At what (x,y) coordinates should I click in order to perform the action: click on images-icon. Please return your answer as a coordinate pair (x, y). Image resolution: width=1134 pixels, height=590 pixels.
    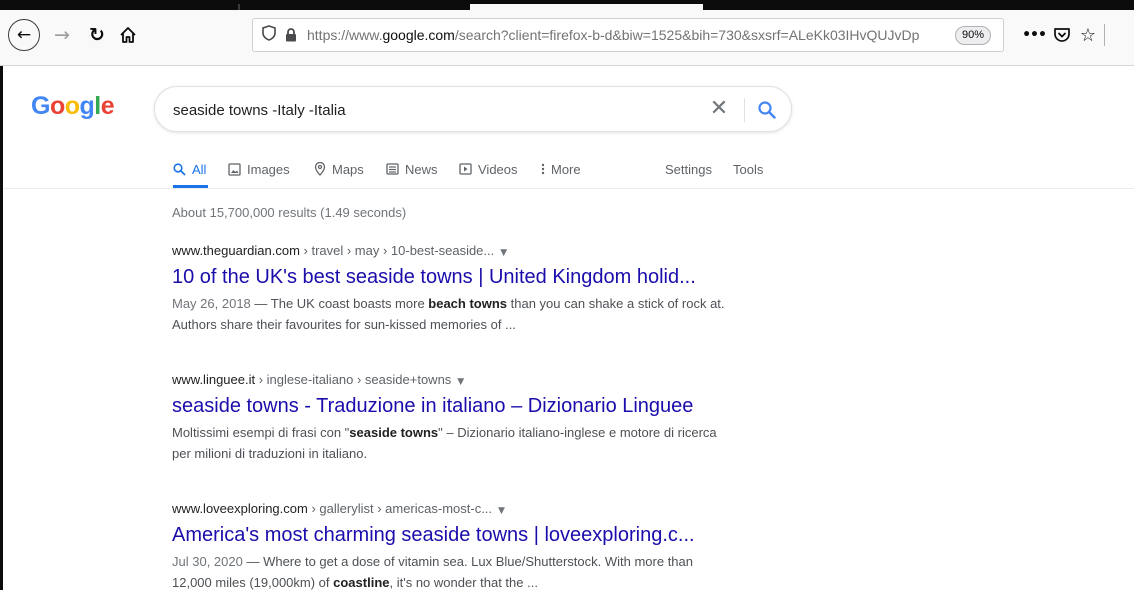
    Looking at the image, I should click on (234, 169).